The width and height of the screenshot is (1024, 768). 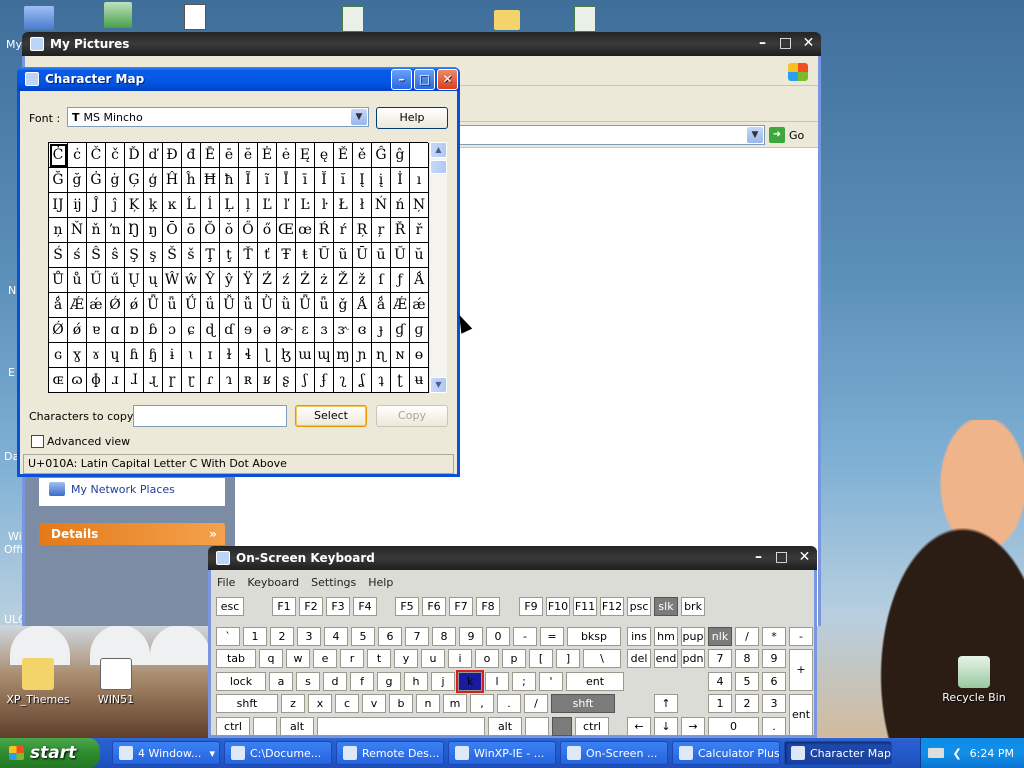 I want to click on character-cell: ŉ, so click(x=115, y=230).